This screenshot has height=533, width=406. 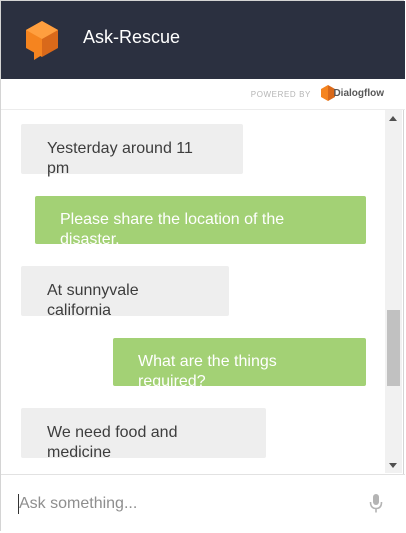 I want to click on scroll-up-arrow-icon, so click(x=393, y=118).